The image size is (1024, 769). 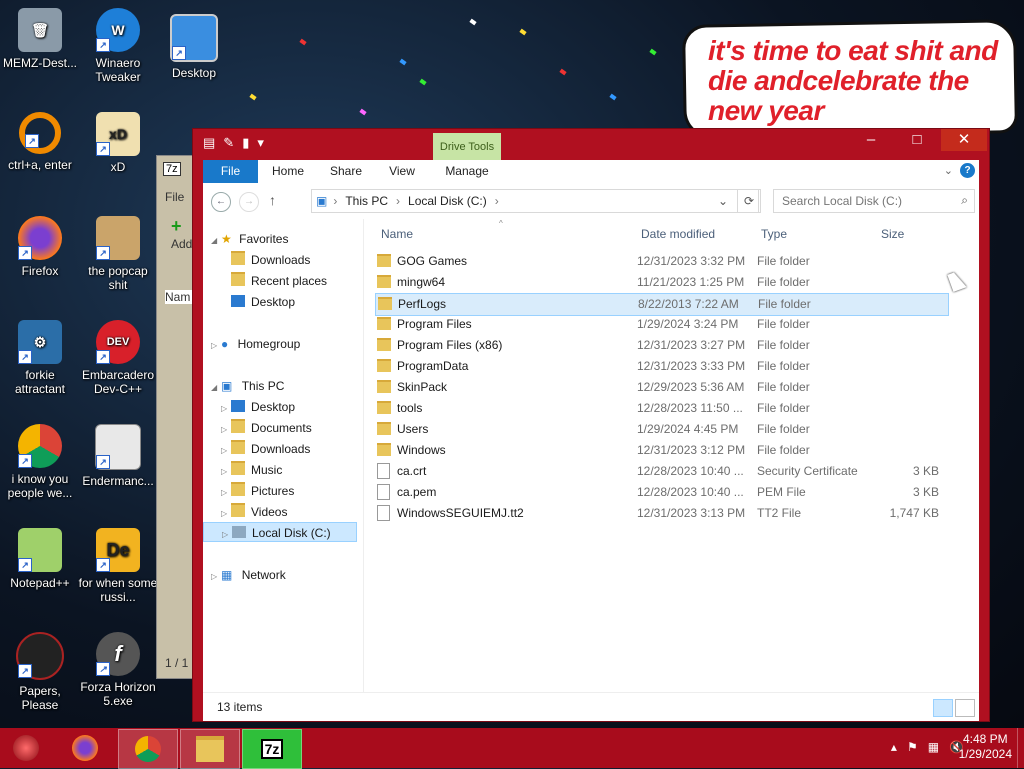 What do you see at coordinates (260, 143) in the screenshot?
I see `chevron-down-icon: ▾` at bounding box center [260, 143].